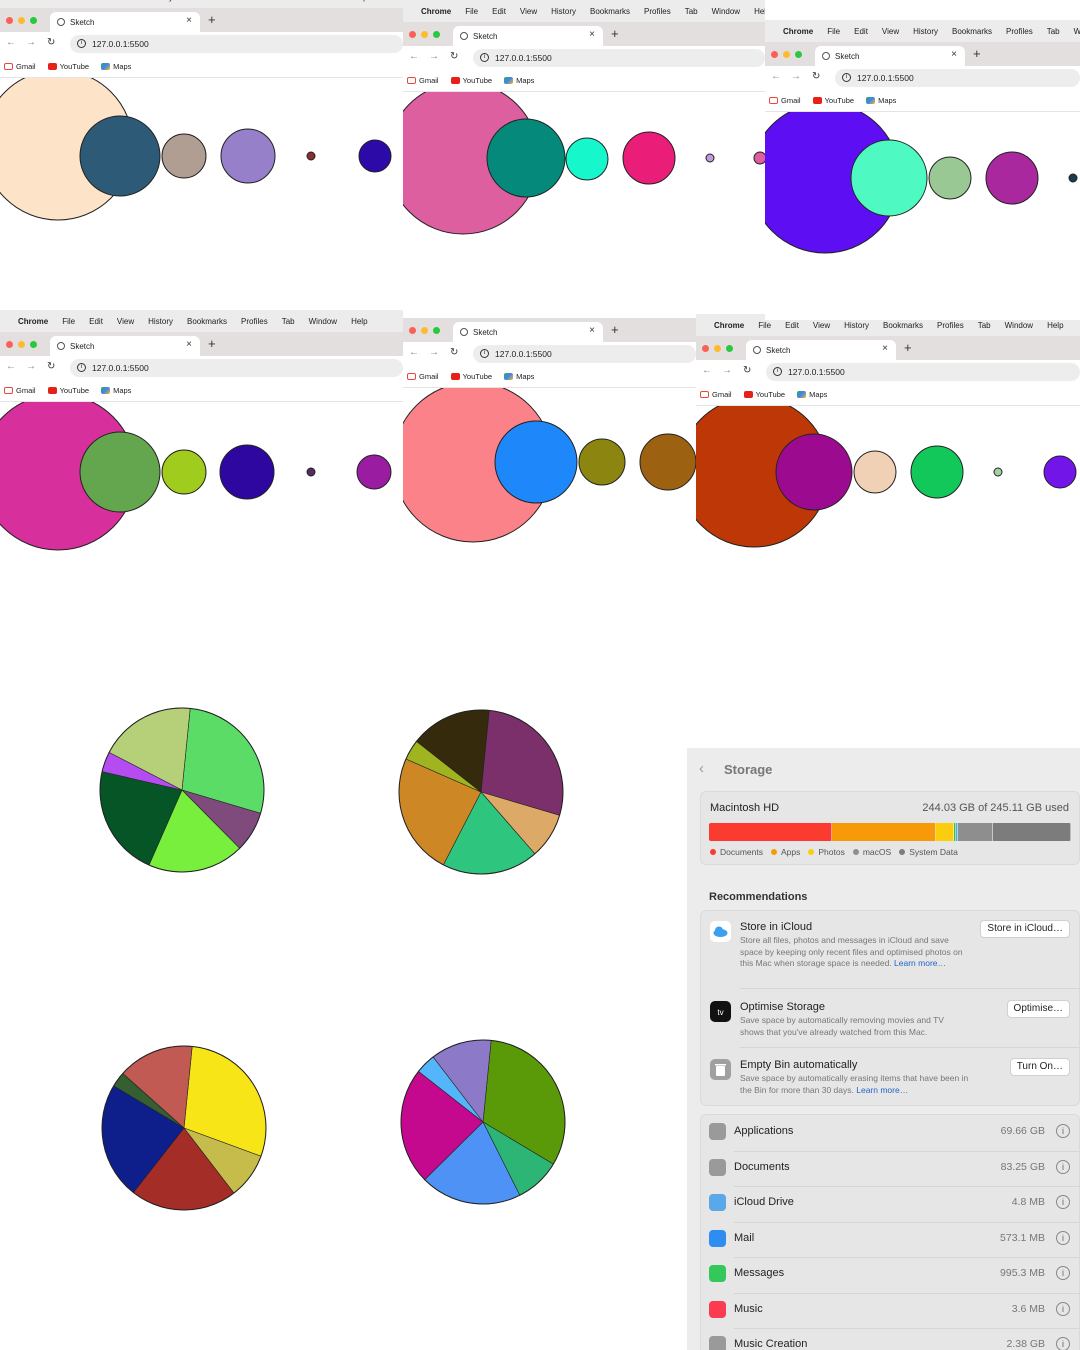 This screenshot has width=1080, height=1350. I want to click on storage-category-row: Messages 995.3 MB i, so click(890, 1274).